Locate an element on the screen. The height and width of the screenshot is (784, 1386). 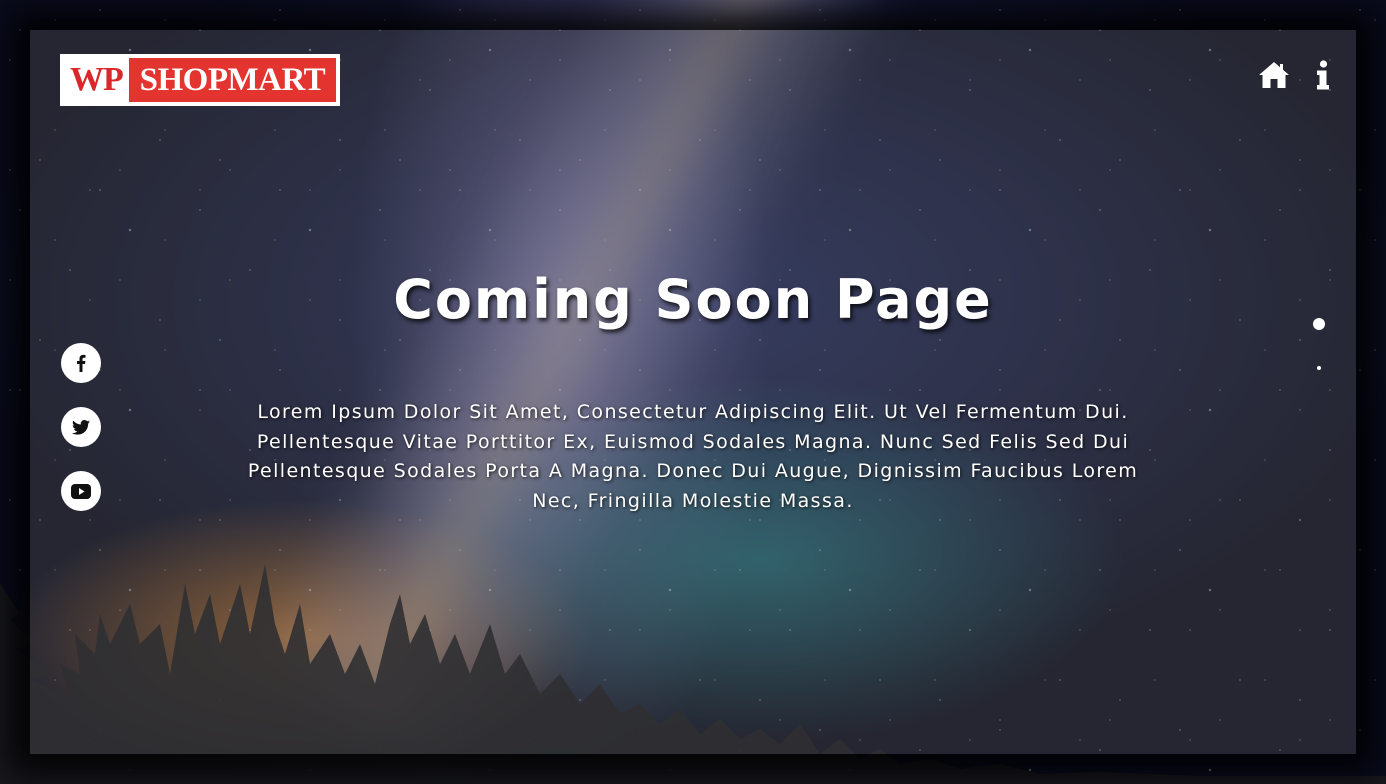
home-icon is located at coordinates (1274, 75).